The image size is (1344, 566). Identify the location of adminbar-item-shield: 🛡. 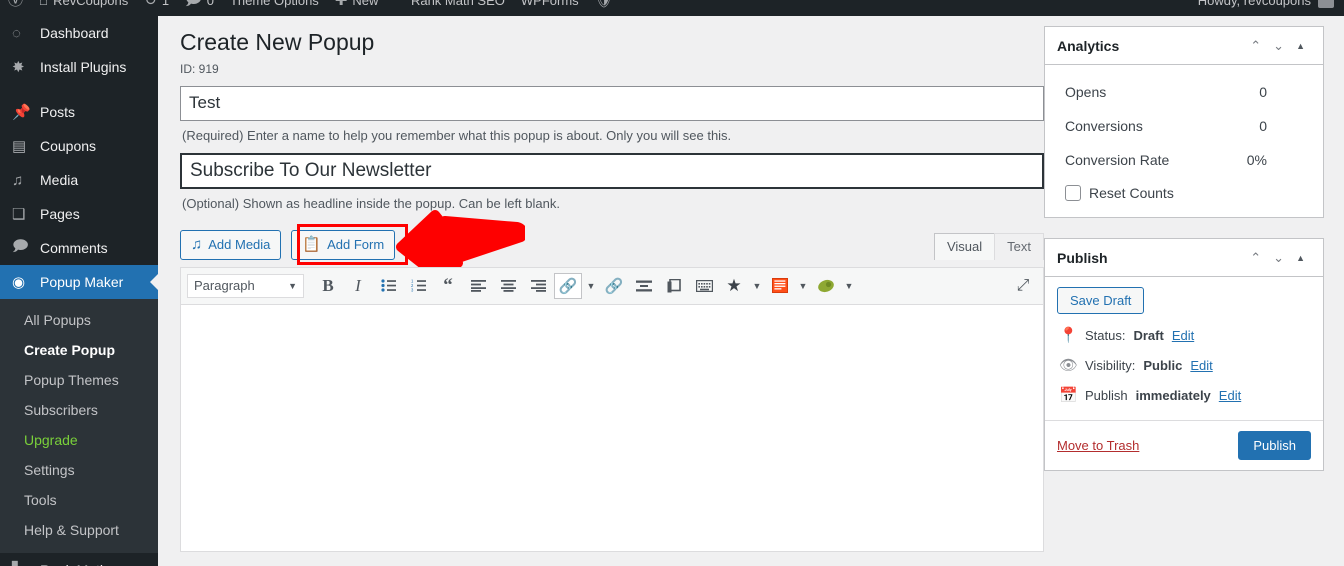
(604, 8).